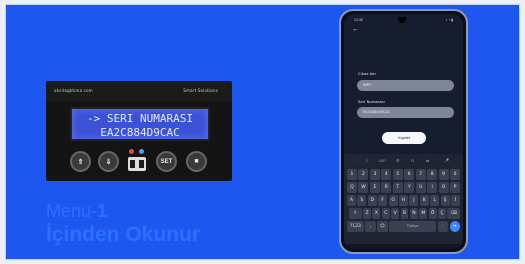  What do you see at coordinates (352, 174) in the screenshot?
I see `key: 1` at bounding box center [352, 174].